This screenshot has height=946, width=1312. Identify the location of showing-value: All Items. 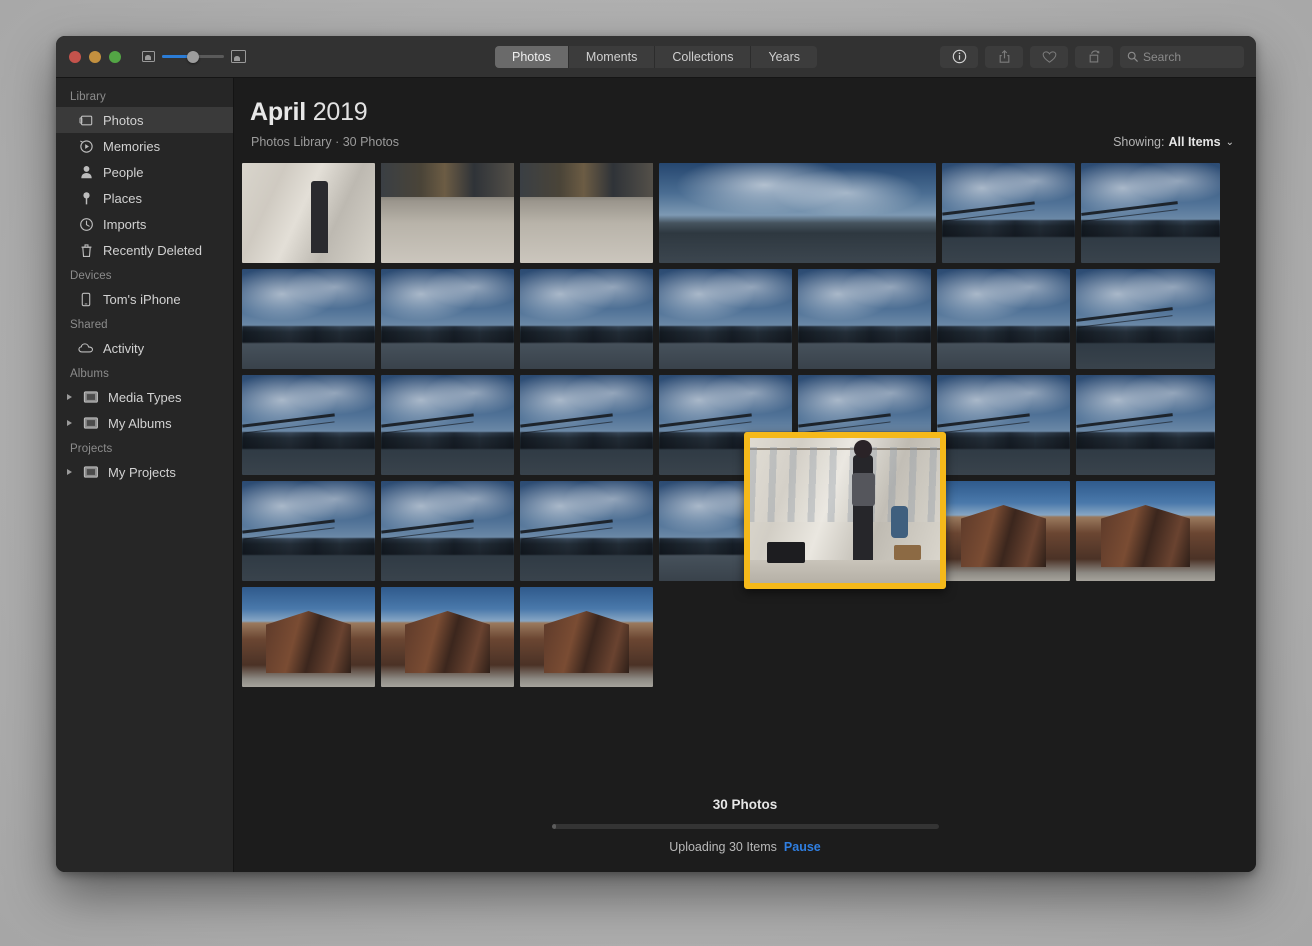
(1194, 142).